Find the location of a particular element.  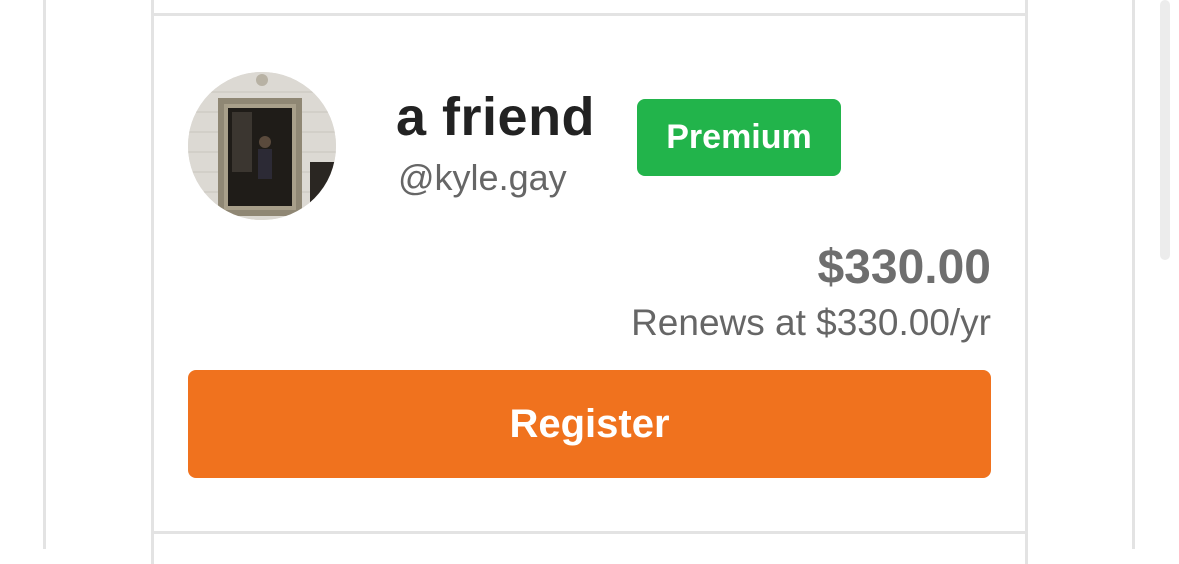

previous-card-edge is located at coordinates (589, 6).